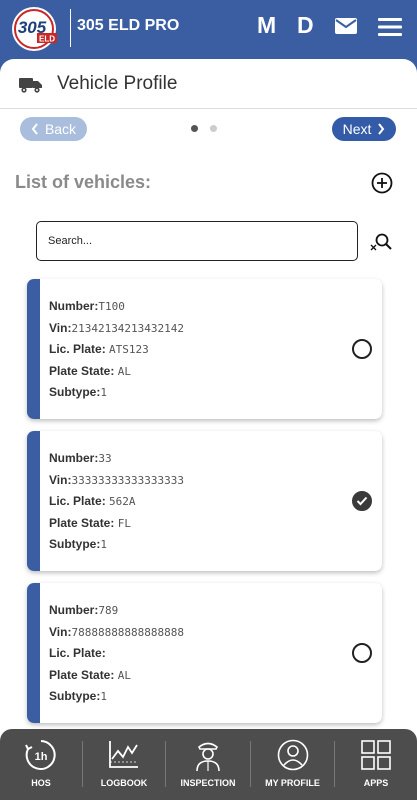 The image size is (417, 800). I want to click on chevron-left-icon, so click(34, 129).